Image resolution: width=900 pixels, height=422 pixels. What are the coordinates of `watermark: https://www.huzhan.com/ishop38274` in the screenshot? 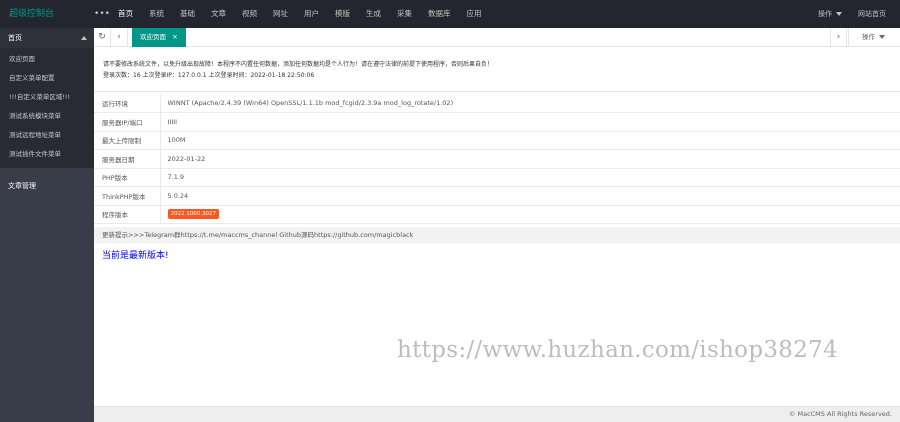 It's located at (618, 350).